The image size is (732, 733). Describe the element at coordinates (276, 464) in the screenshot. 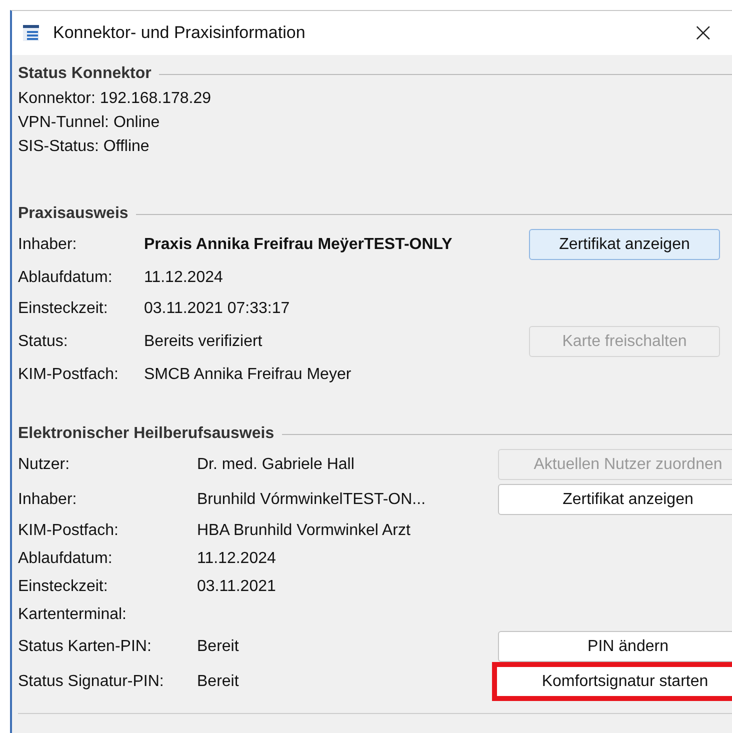

I see `field-value: Dr. med. Gabriele Hall` at that location.